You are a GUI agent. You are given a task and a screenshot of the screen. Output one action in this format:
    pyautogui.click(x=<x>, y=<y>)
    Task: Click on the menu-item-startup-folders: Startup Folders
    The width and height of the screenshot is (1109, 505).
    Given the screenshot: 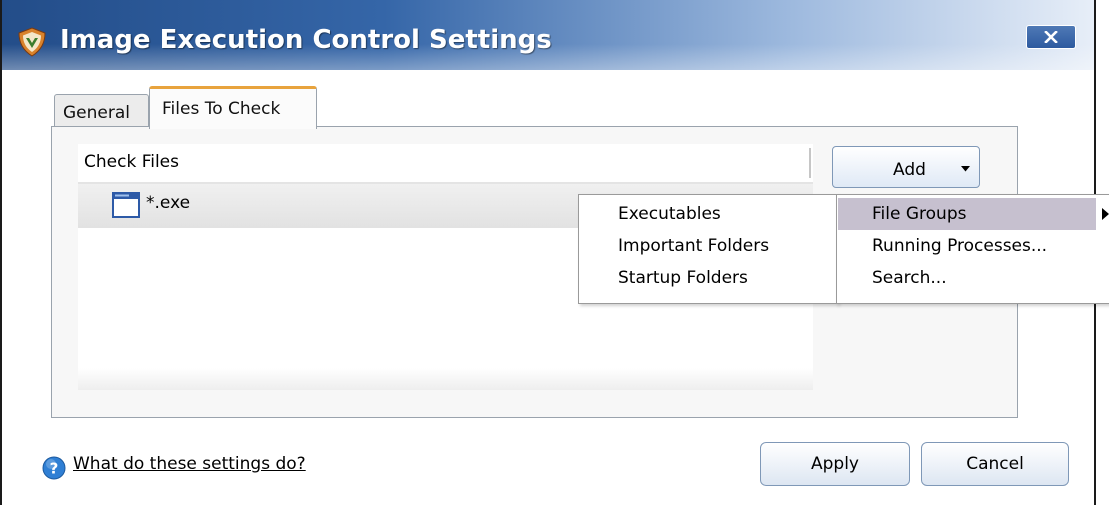 What is the action you would take?
    pyautogui.click(x=683, y=278)
    